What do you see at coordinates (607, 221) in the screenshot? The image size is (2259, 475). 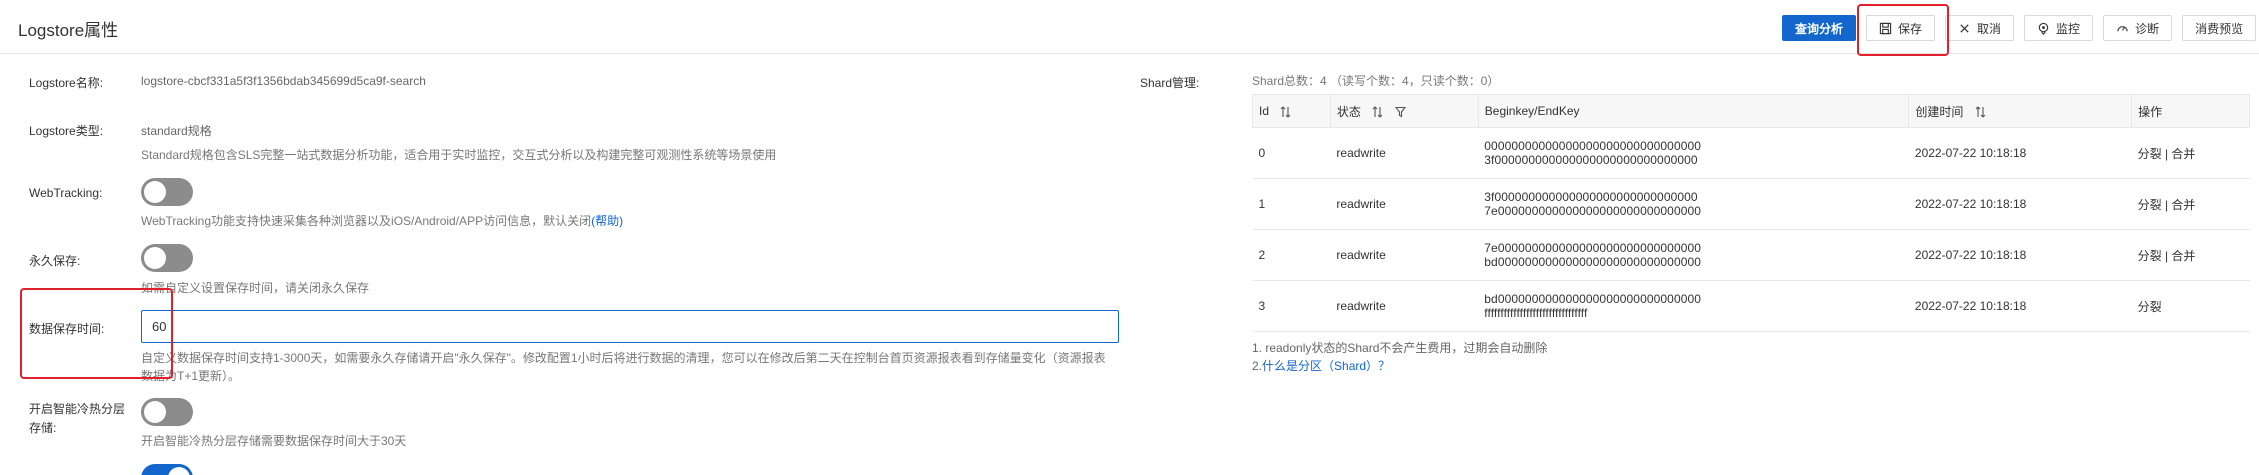 I see `webtracking-help-link: (帮助)` at bounding box center [607, 221].